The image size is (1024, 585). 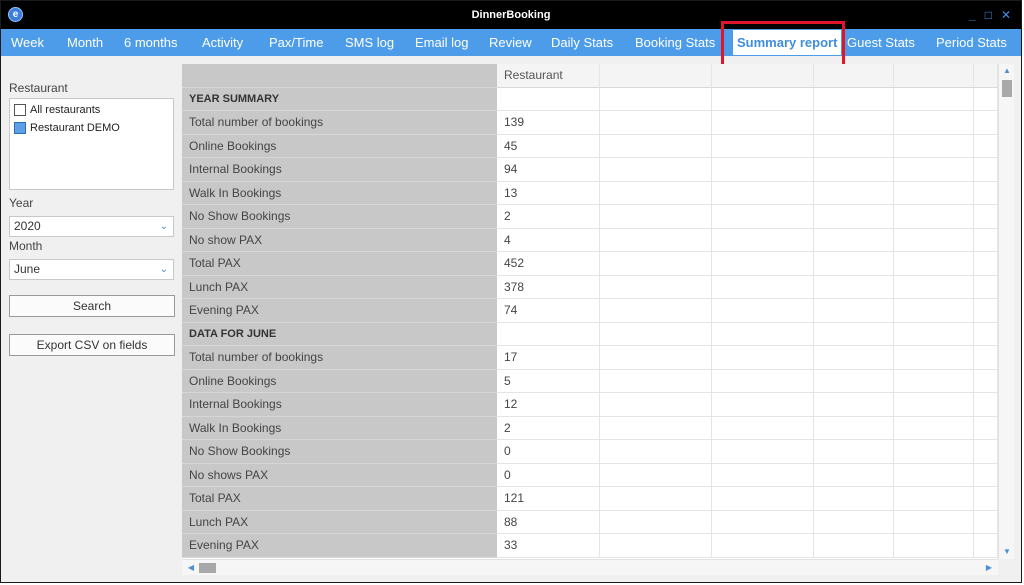 I want to click on metric-value, so click(x=548, y=99).